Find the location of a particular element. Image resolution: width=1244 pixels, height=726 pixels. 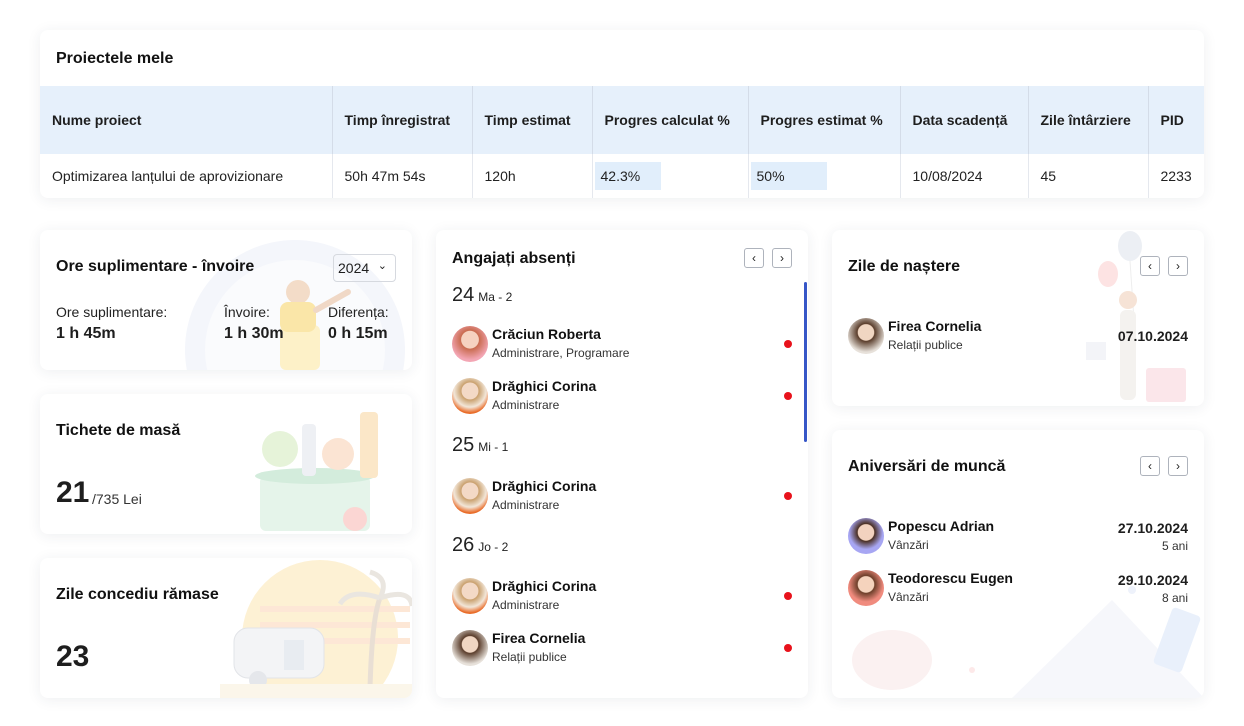

meal-tickets-count: 21 is located at coordinates (73, 492).